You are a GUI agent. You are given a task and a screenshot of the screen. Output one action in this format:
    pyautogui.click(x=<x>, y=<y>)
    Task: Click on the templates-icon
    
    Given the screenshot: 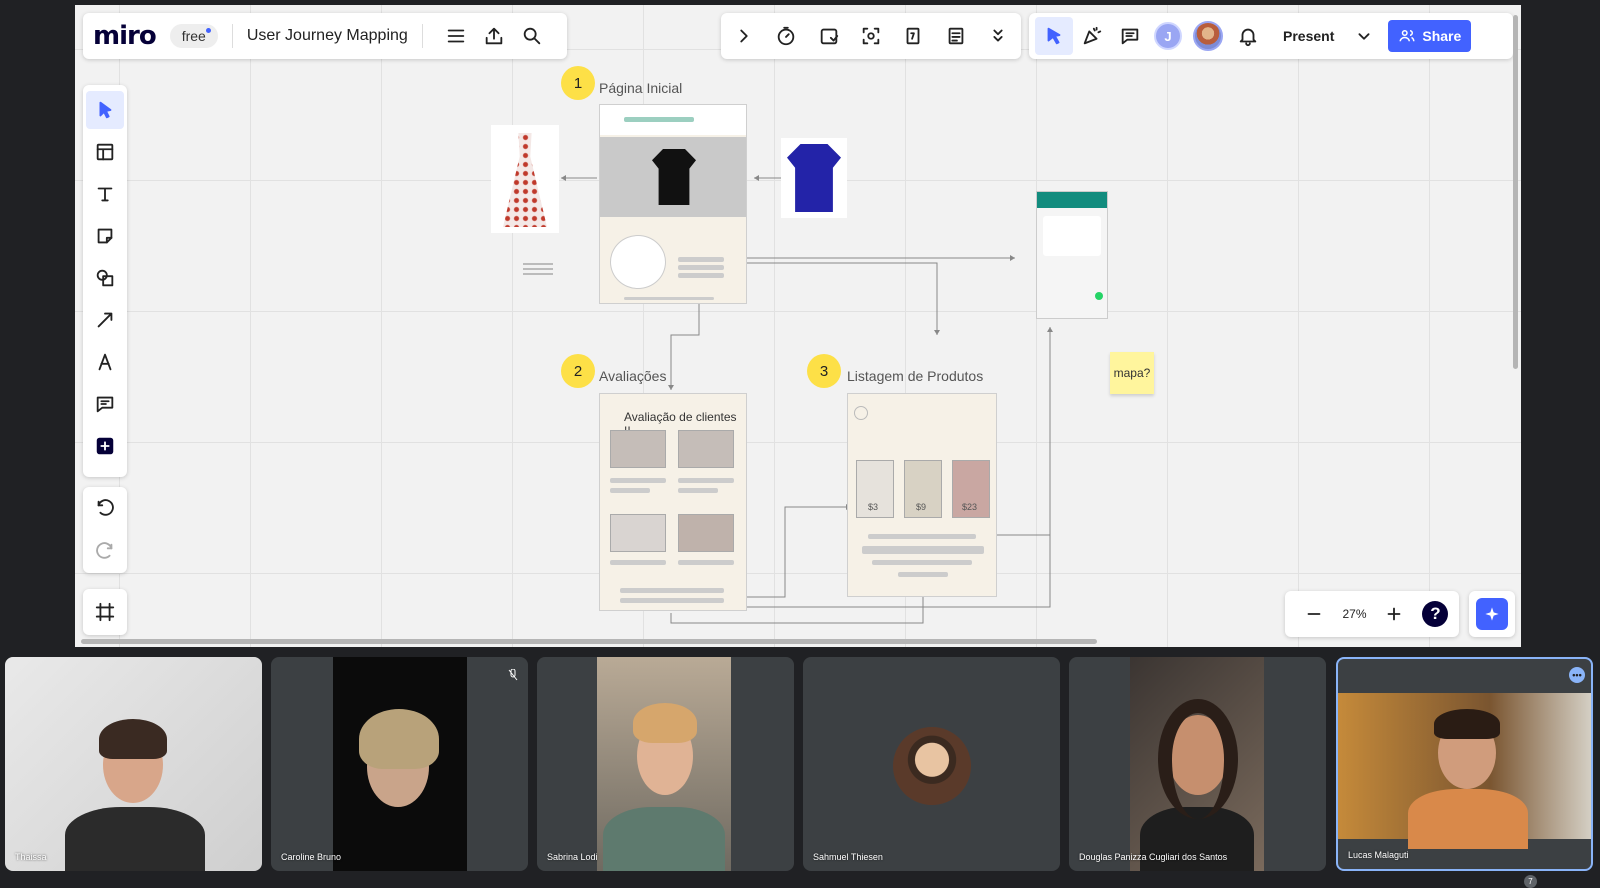 What is the action you would take?
    pyautogui.click(x=105, y=152)
    